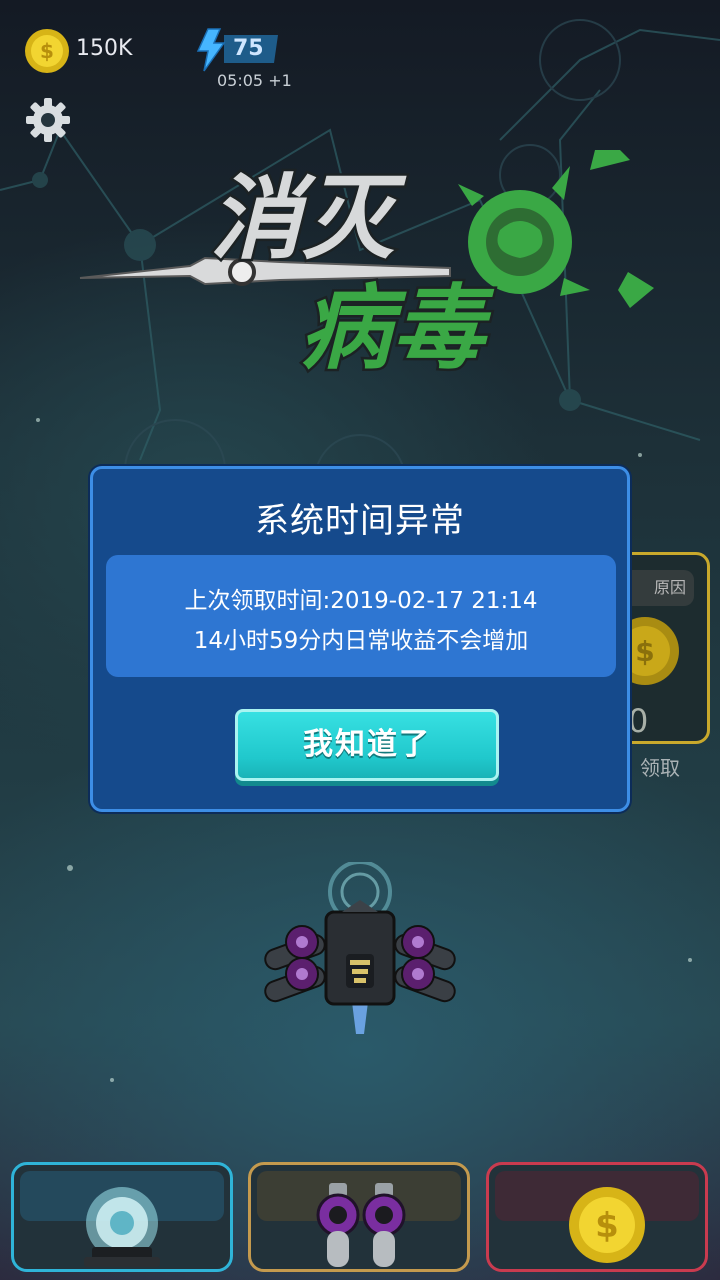 This screenshot has width=720, height=1280. Describe the element at coordinates (638, 721) in the screenshot. I see `reward-value: 0` at that location.